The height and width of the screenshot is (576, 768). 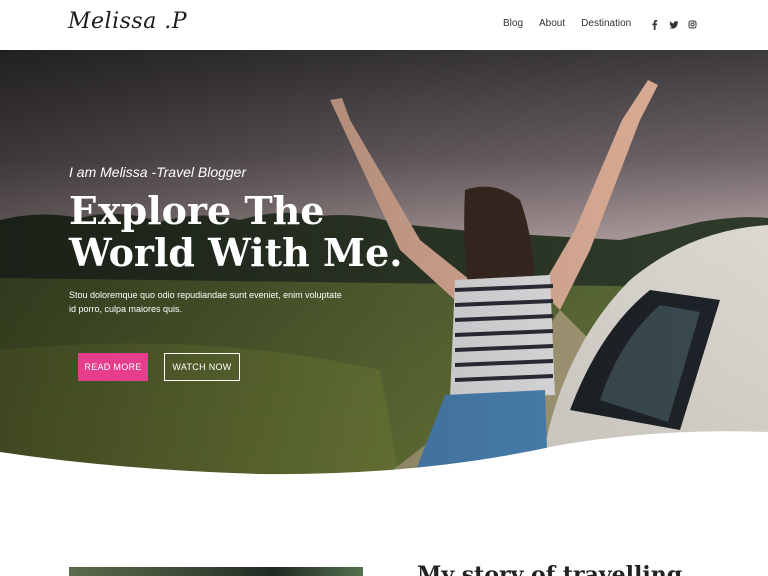 I want to click on hero-title: Explore The World With Me., so click(x=249, y=232).